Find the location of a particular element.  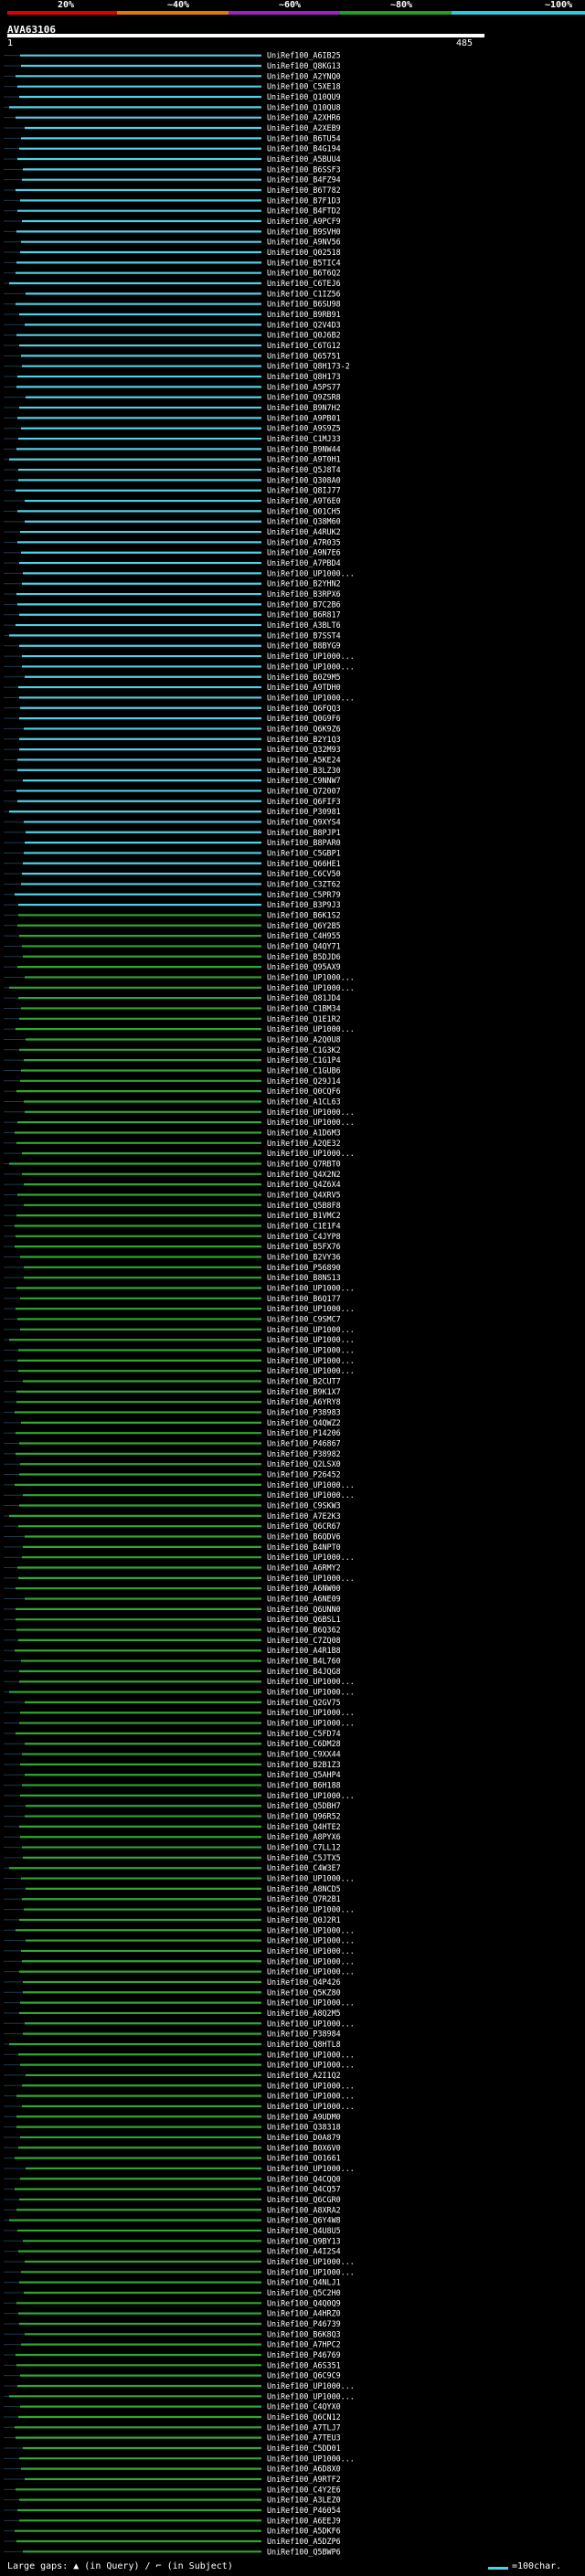

hit-row: UniRef100_B6Q177 is located at coordinates (172, 1298).